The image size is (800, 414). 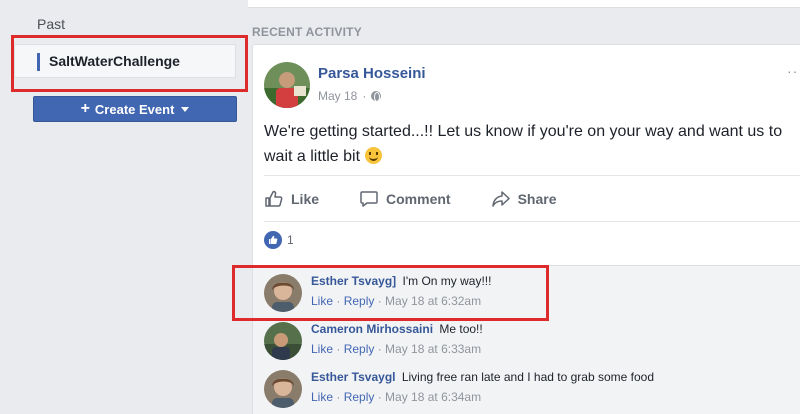 I want to click on create-event-label: Create Event, so click(x=134, y=109).